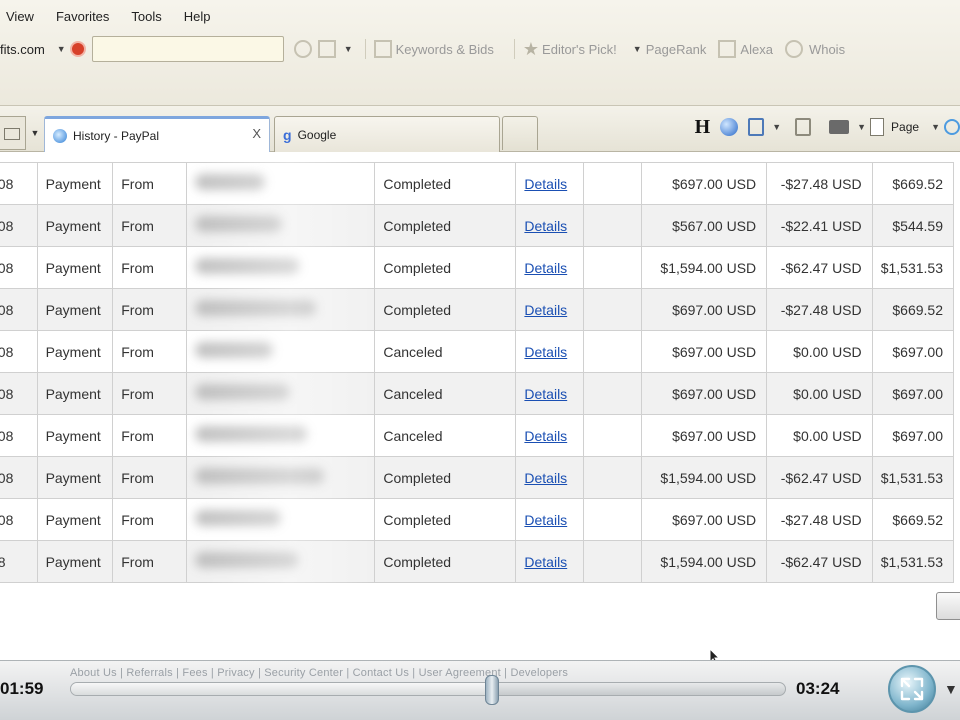 Image resolution: width=960 pixels, height=720 pixels. What do you see at coordinates (579, 49) in the screenshot?
I see `editors-pick-button: Editor's Pick!` at bounding box center [579, 49].